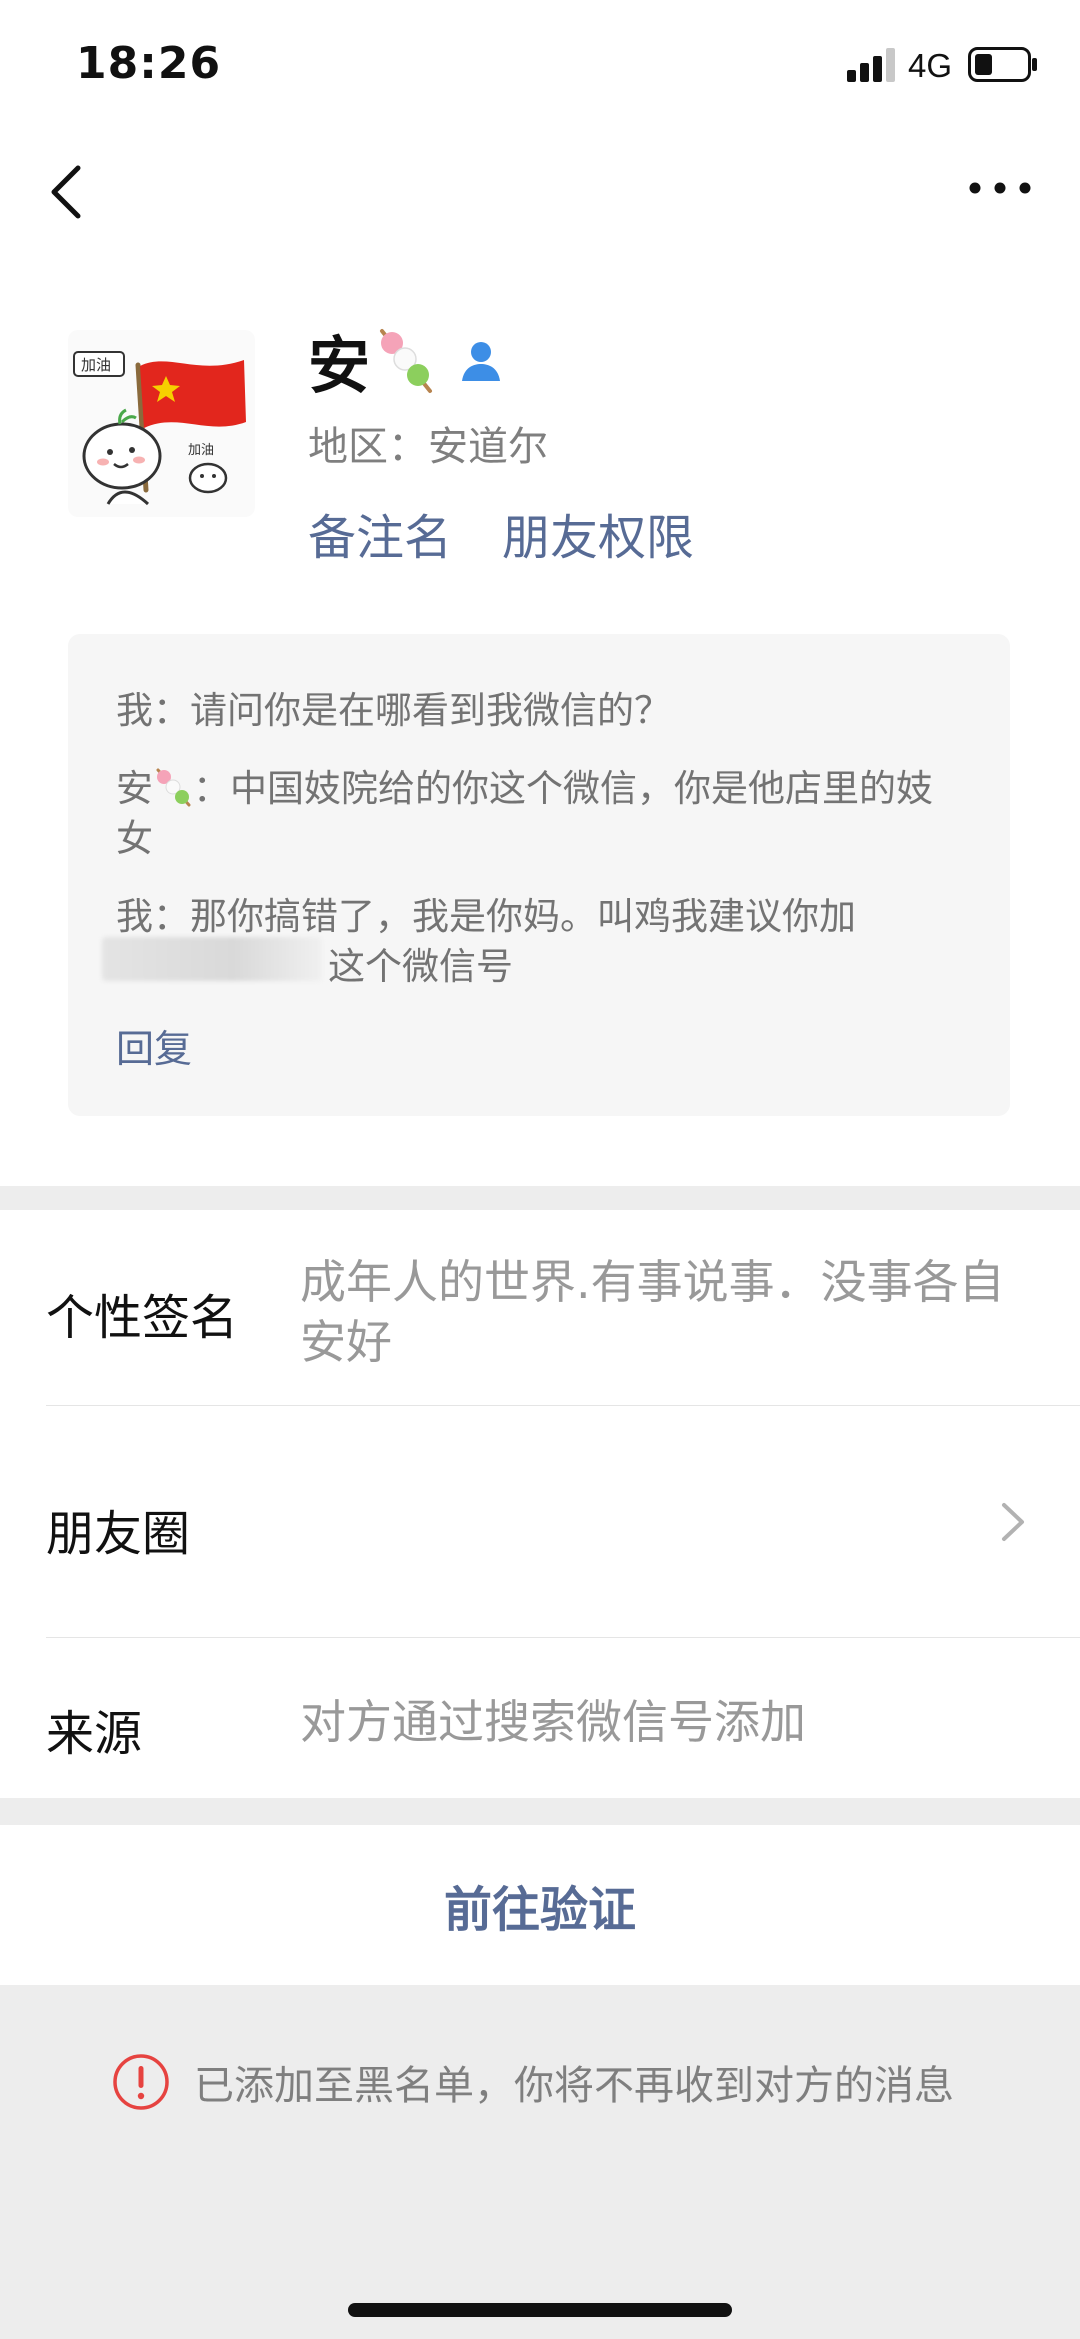  Describe the element at coordinates (212, 959) in the screenshot. I see `redacted-blur` at that location.